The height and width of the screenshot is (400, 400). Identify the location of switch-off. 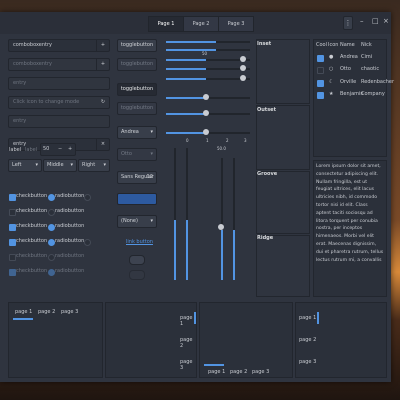
(137, 260).